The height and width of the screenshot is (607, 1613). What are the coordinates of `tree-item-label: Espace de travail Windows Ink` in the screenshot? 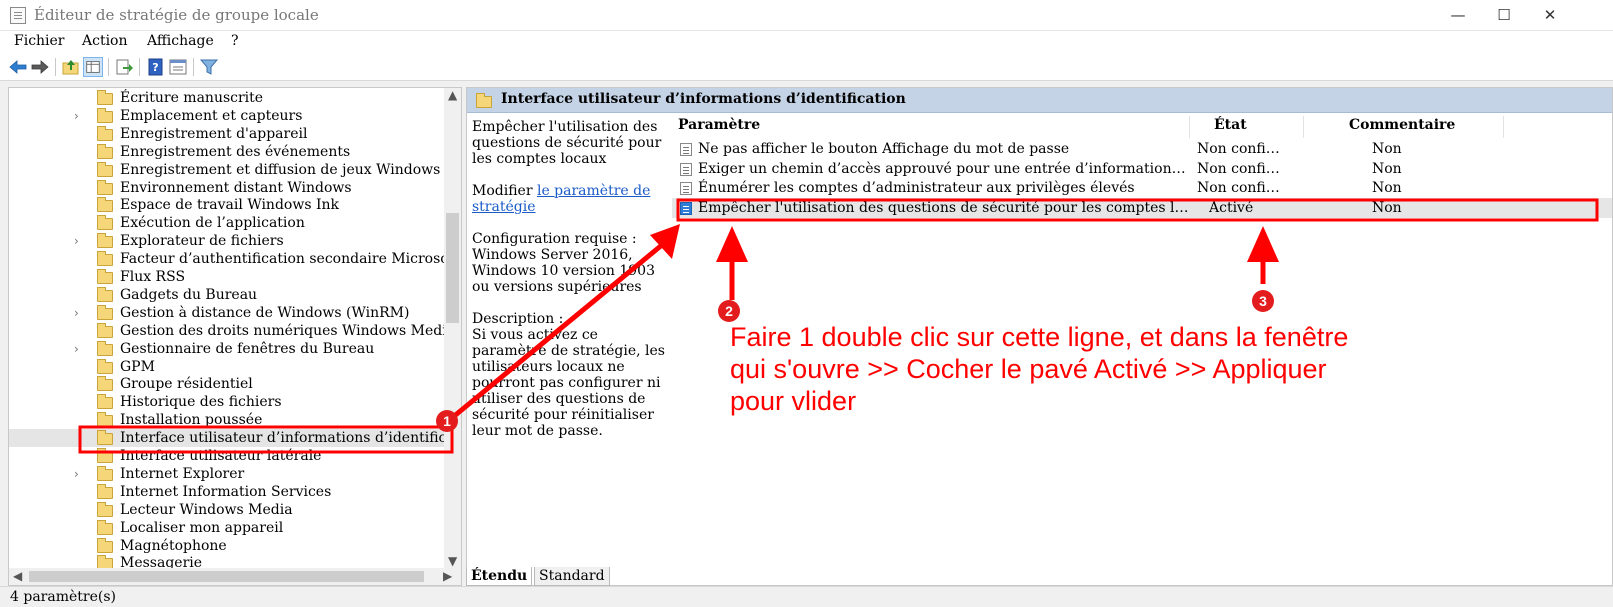 It's located at (229, 205).